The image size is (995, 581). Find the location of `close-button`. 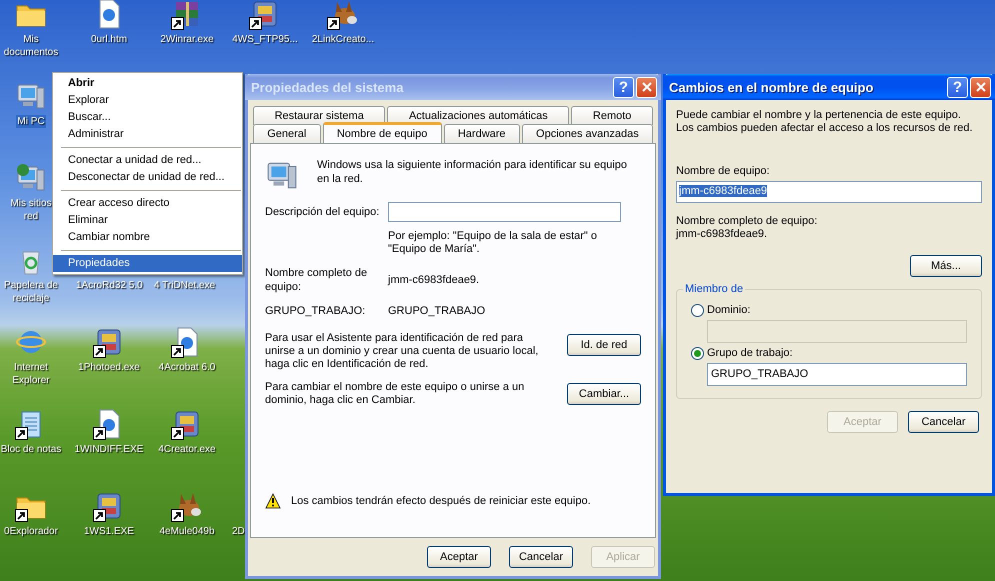

close-button is located at coordinates (980, 87).